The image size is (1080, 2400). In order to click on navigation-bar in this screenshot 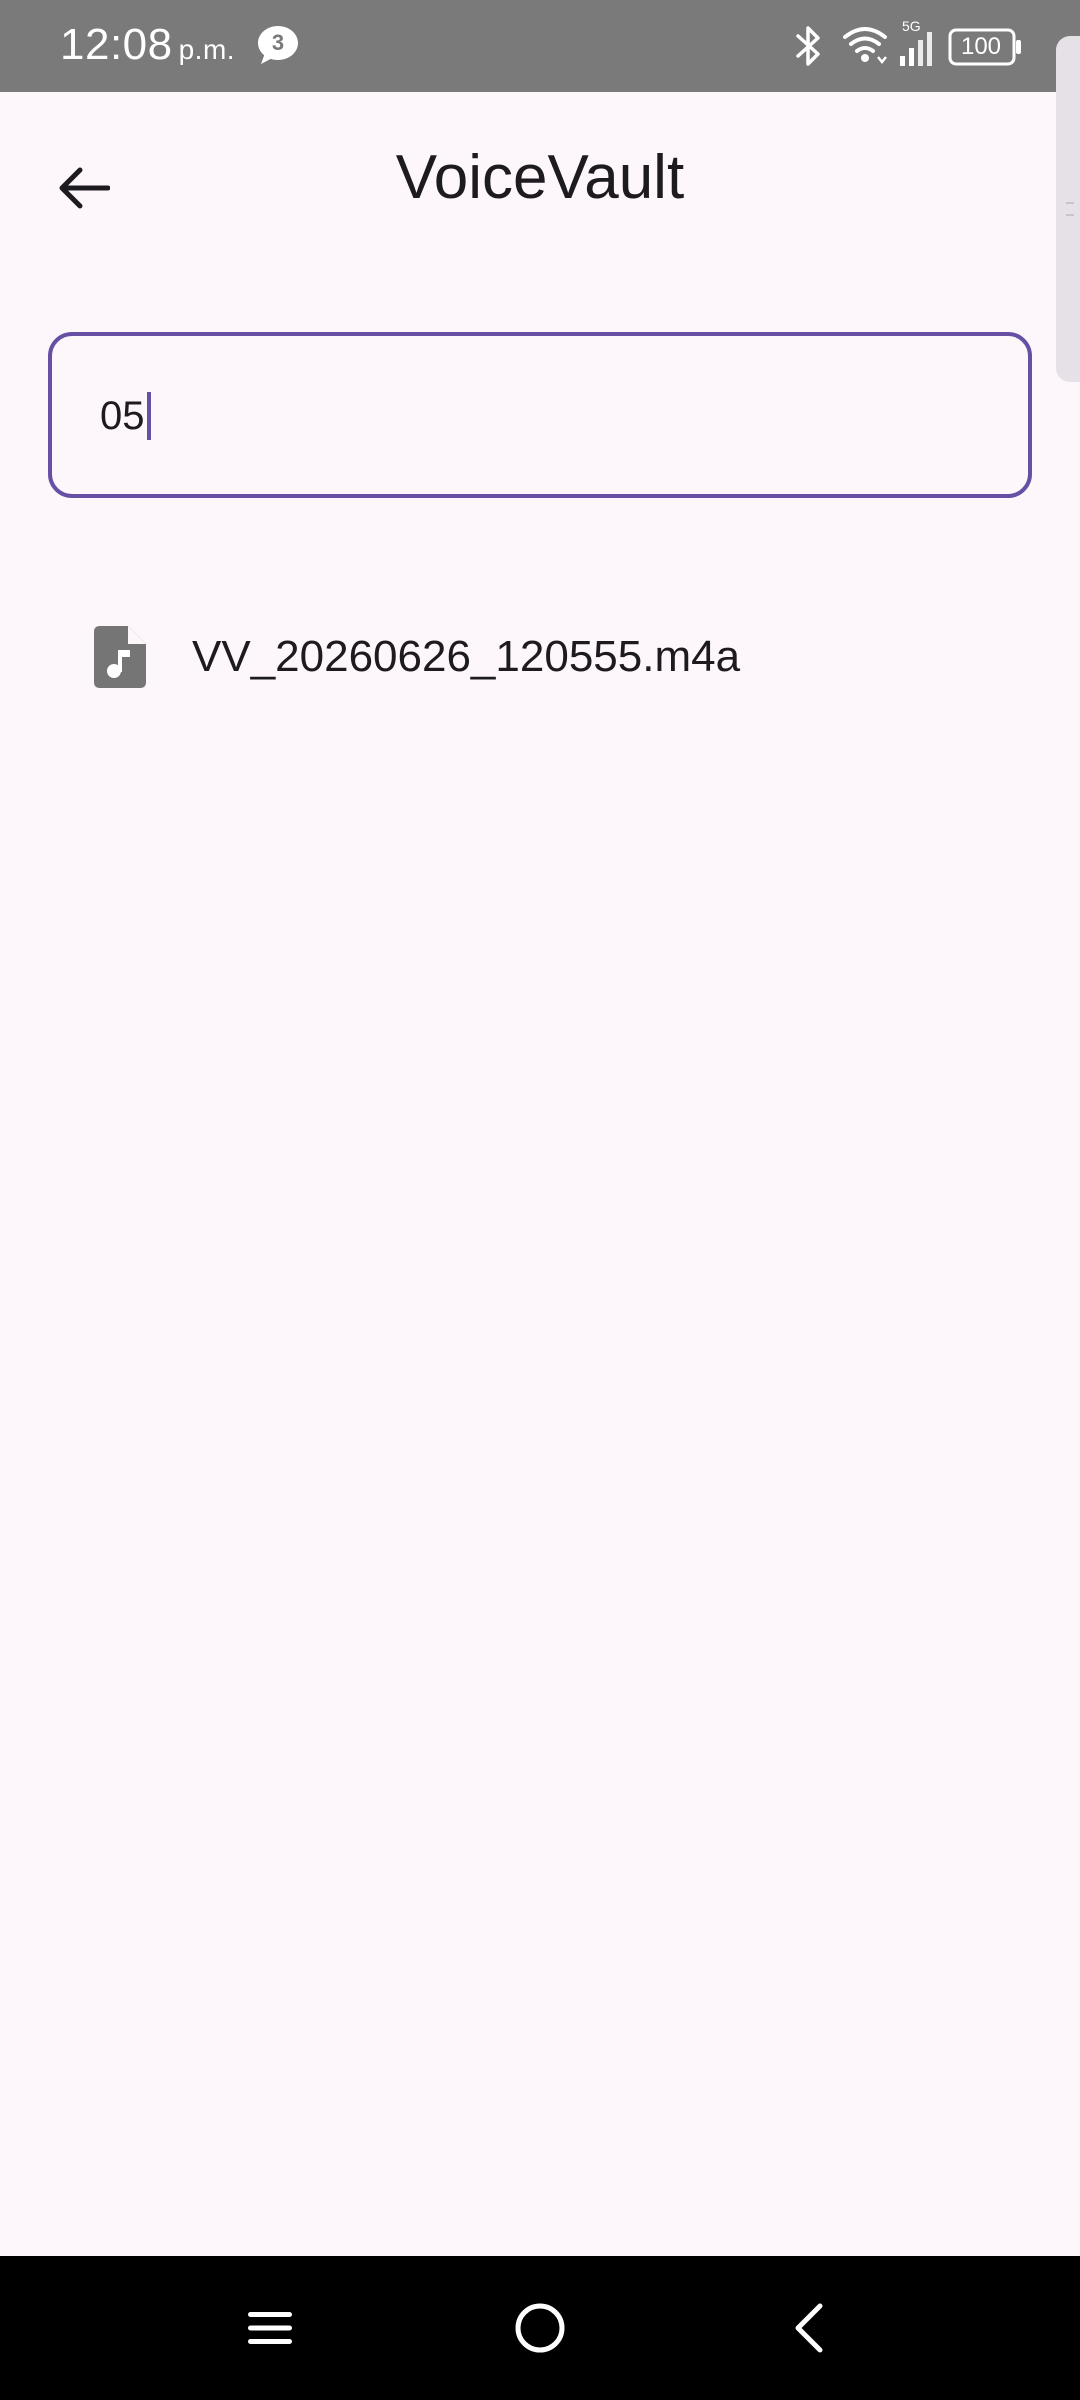, I will do `click(540, 2328)`.